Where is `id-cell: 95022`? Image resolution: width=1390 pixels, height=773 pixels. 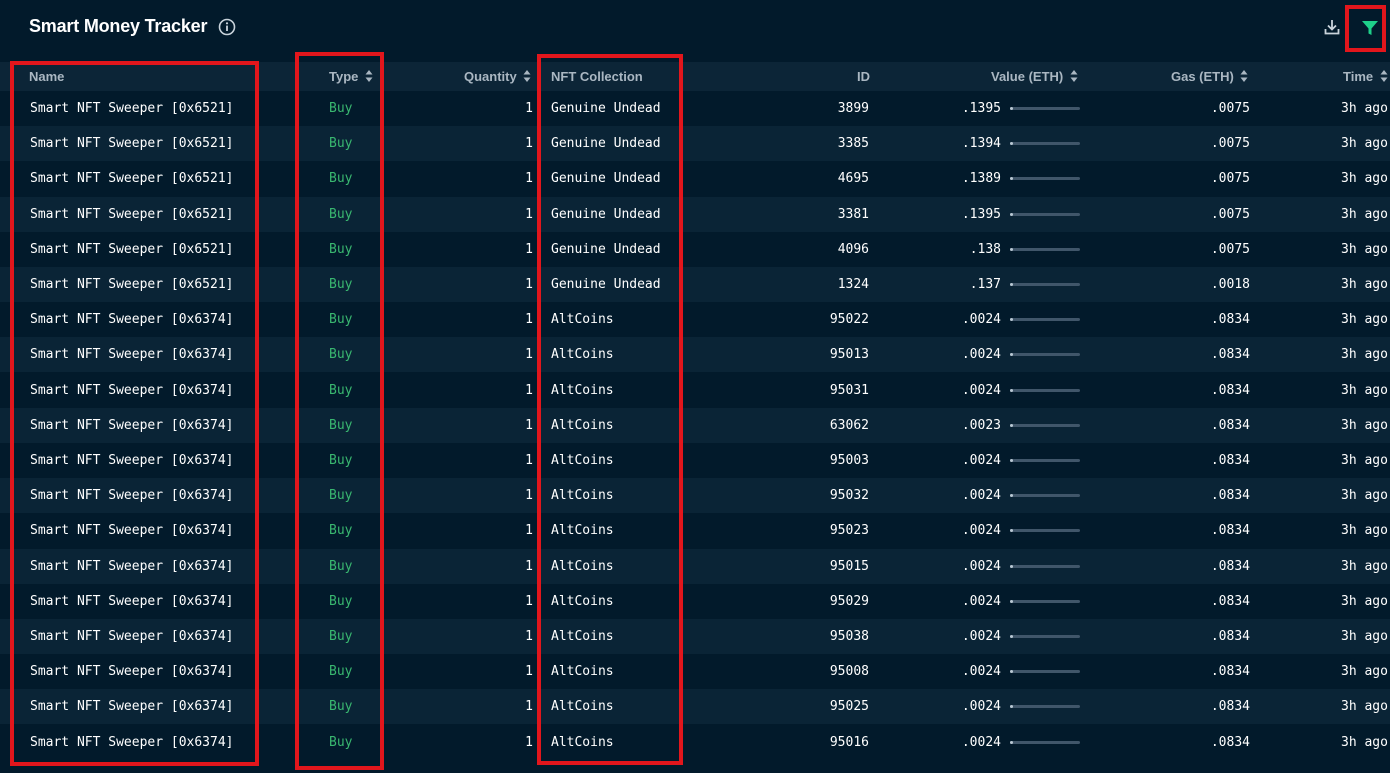 id-cell: 95022 is located at coordinates (849, 320).